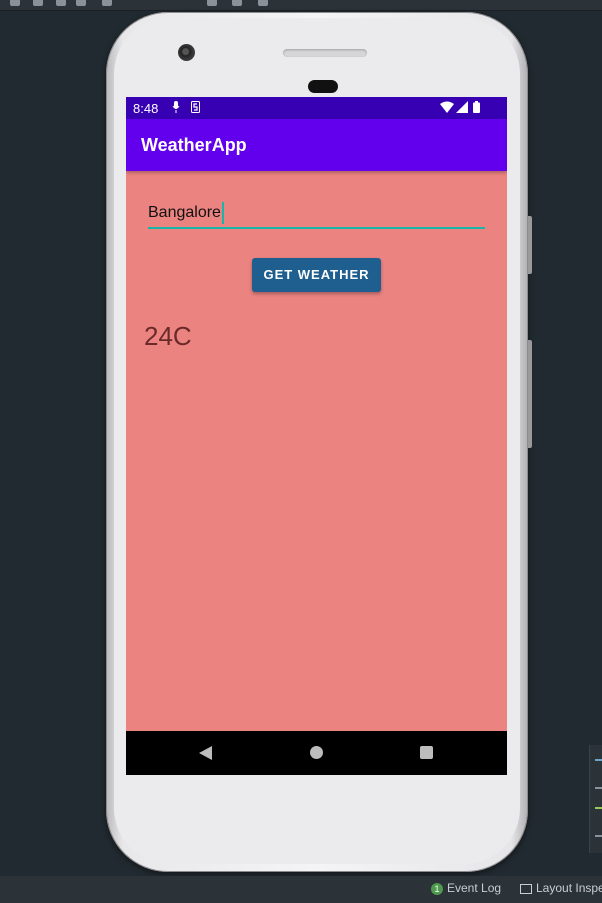 The height and width of the screenshot is (903, 602). What do you see at coordinates (595, 799) in the screenshot?
I see `side-tool-panel` at bounding box center [595, 799].